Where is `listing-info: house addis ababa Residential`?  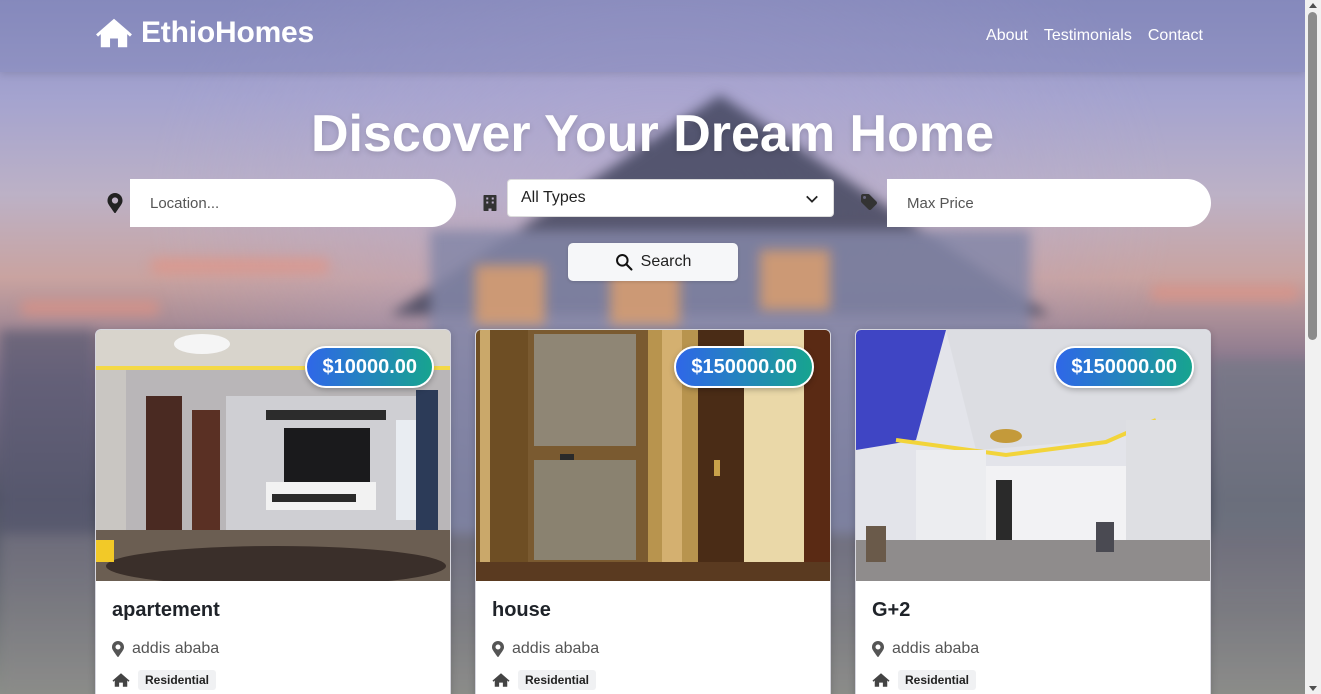
listing-info: house addis ababa Residential is located at coordinates (653, 637).